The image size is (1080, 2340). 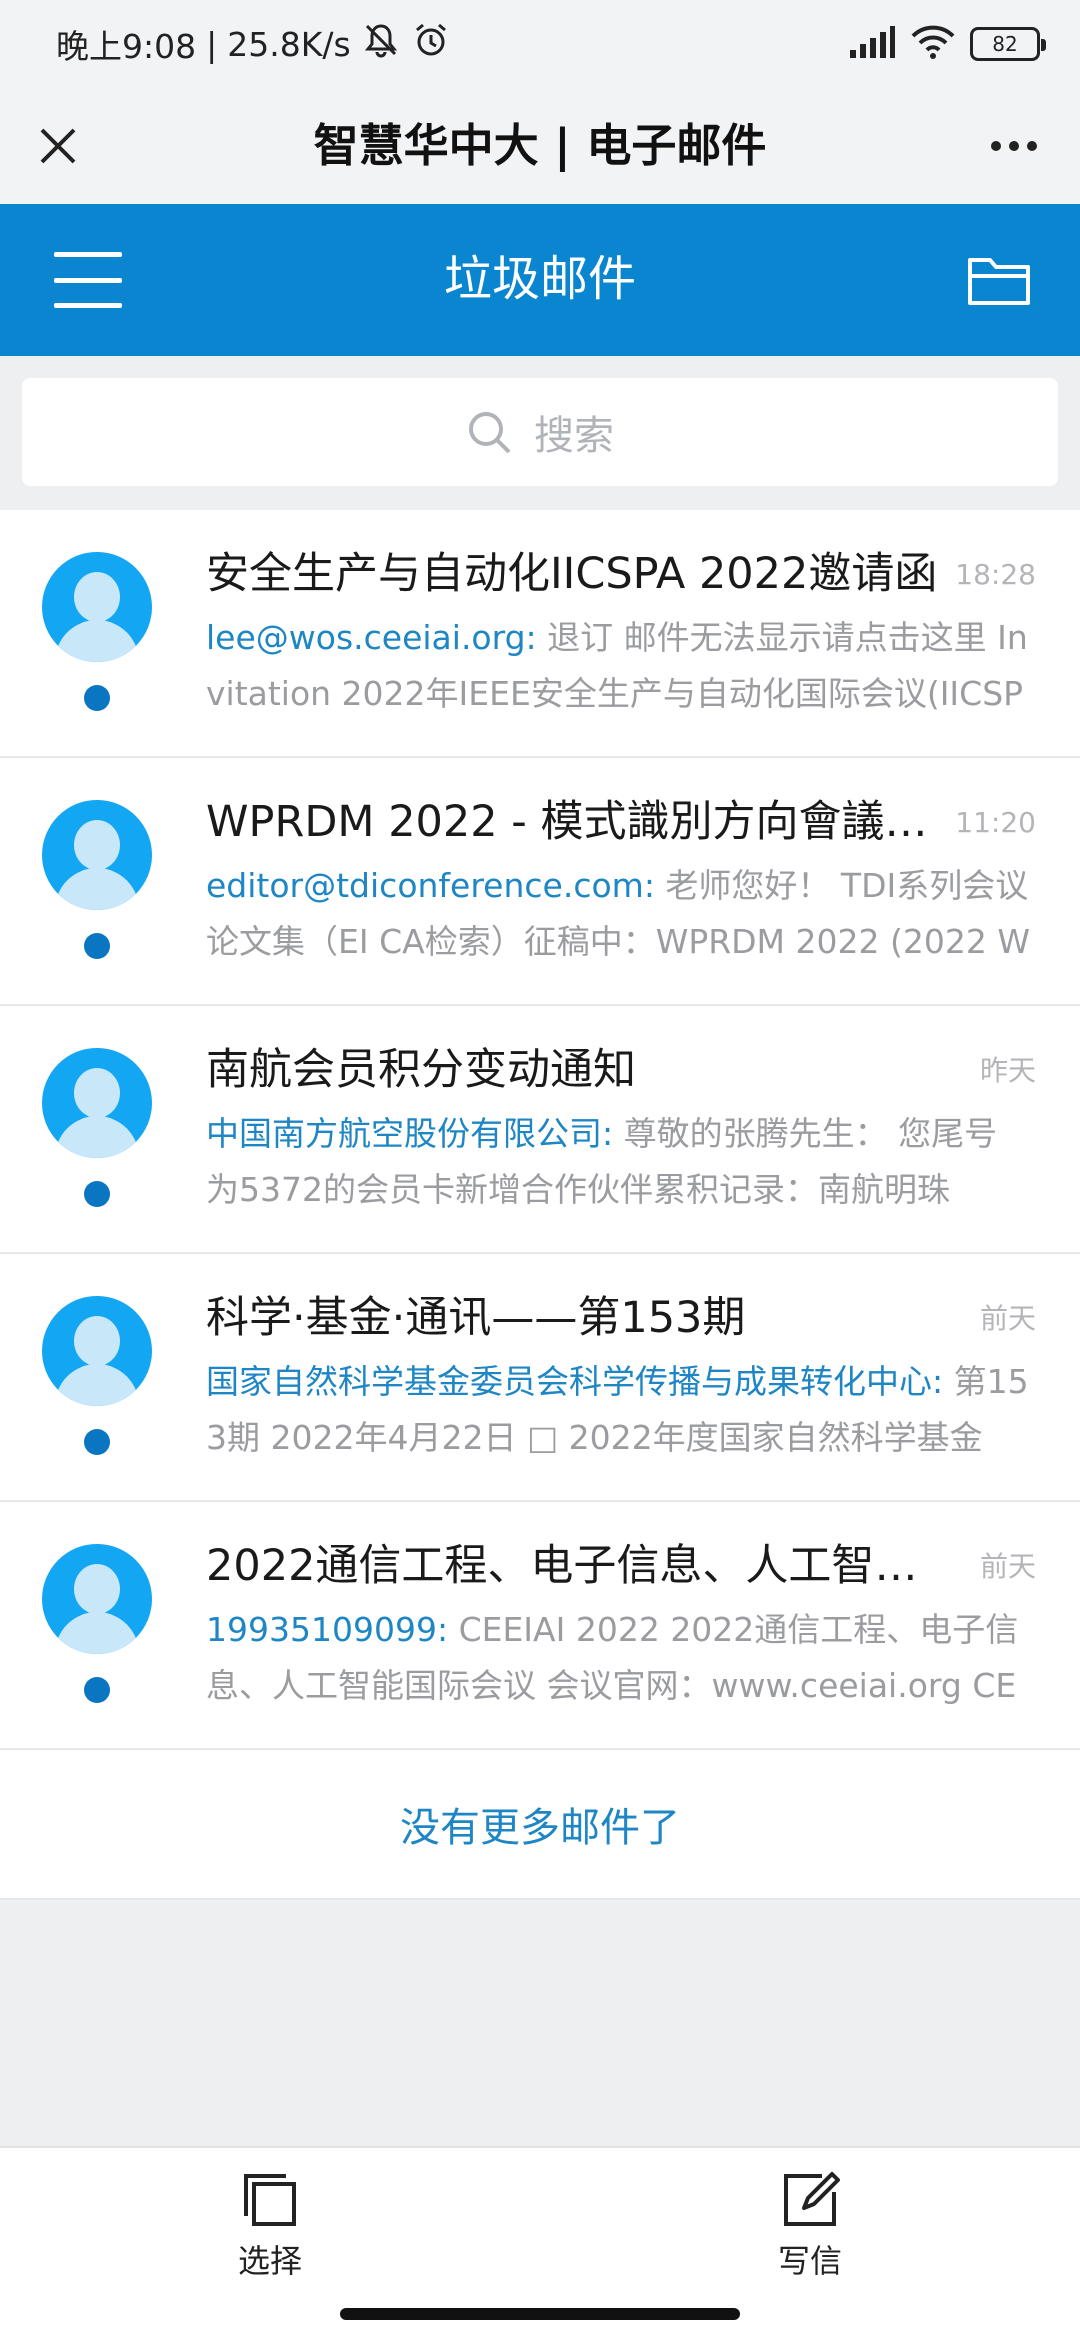 I want to click on close-button, so click(x=58, y=146).